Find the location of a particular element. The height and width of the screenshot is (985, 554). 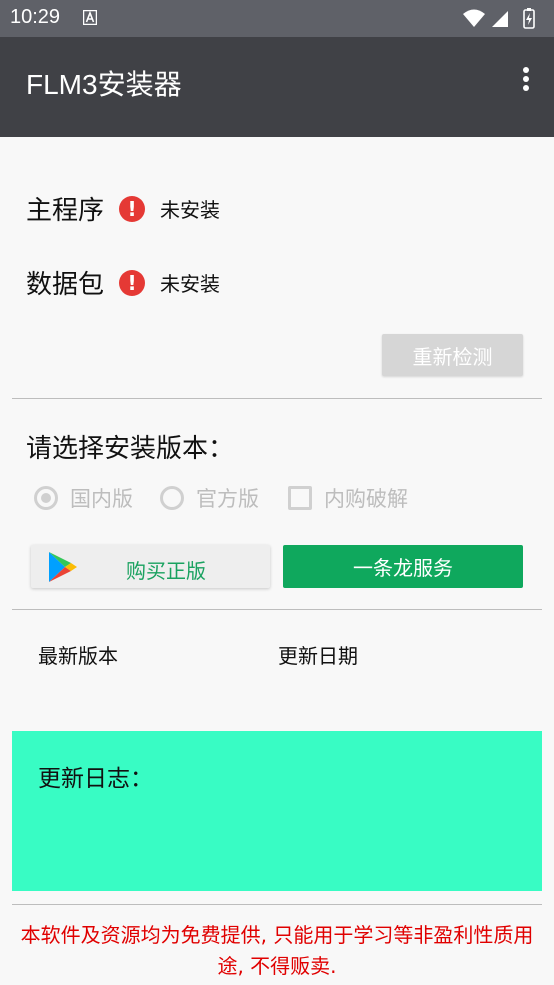

changelog-title: 更新日志： is located at coordinates (95, 779).